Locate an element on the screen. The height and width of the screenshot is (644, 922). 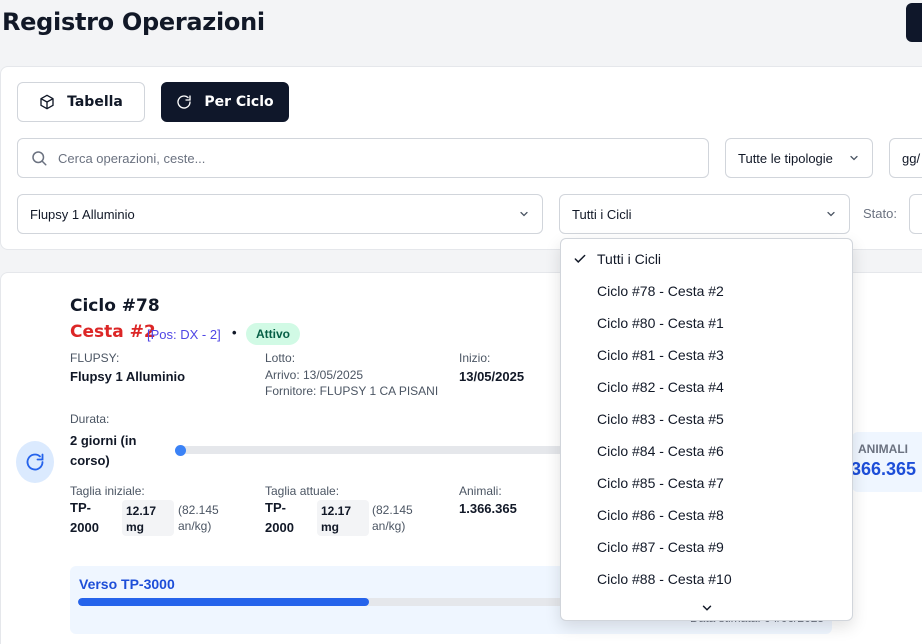
cycle-option: Ciclo #87 - Cesta #9 is located at coordinates (706, 547).